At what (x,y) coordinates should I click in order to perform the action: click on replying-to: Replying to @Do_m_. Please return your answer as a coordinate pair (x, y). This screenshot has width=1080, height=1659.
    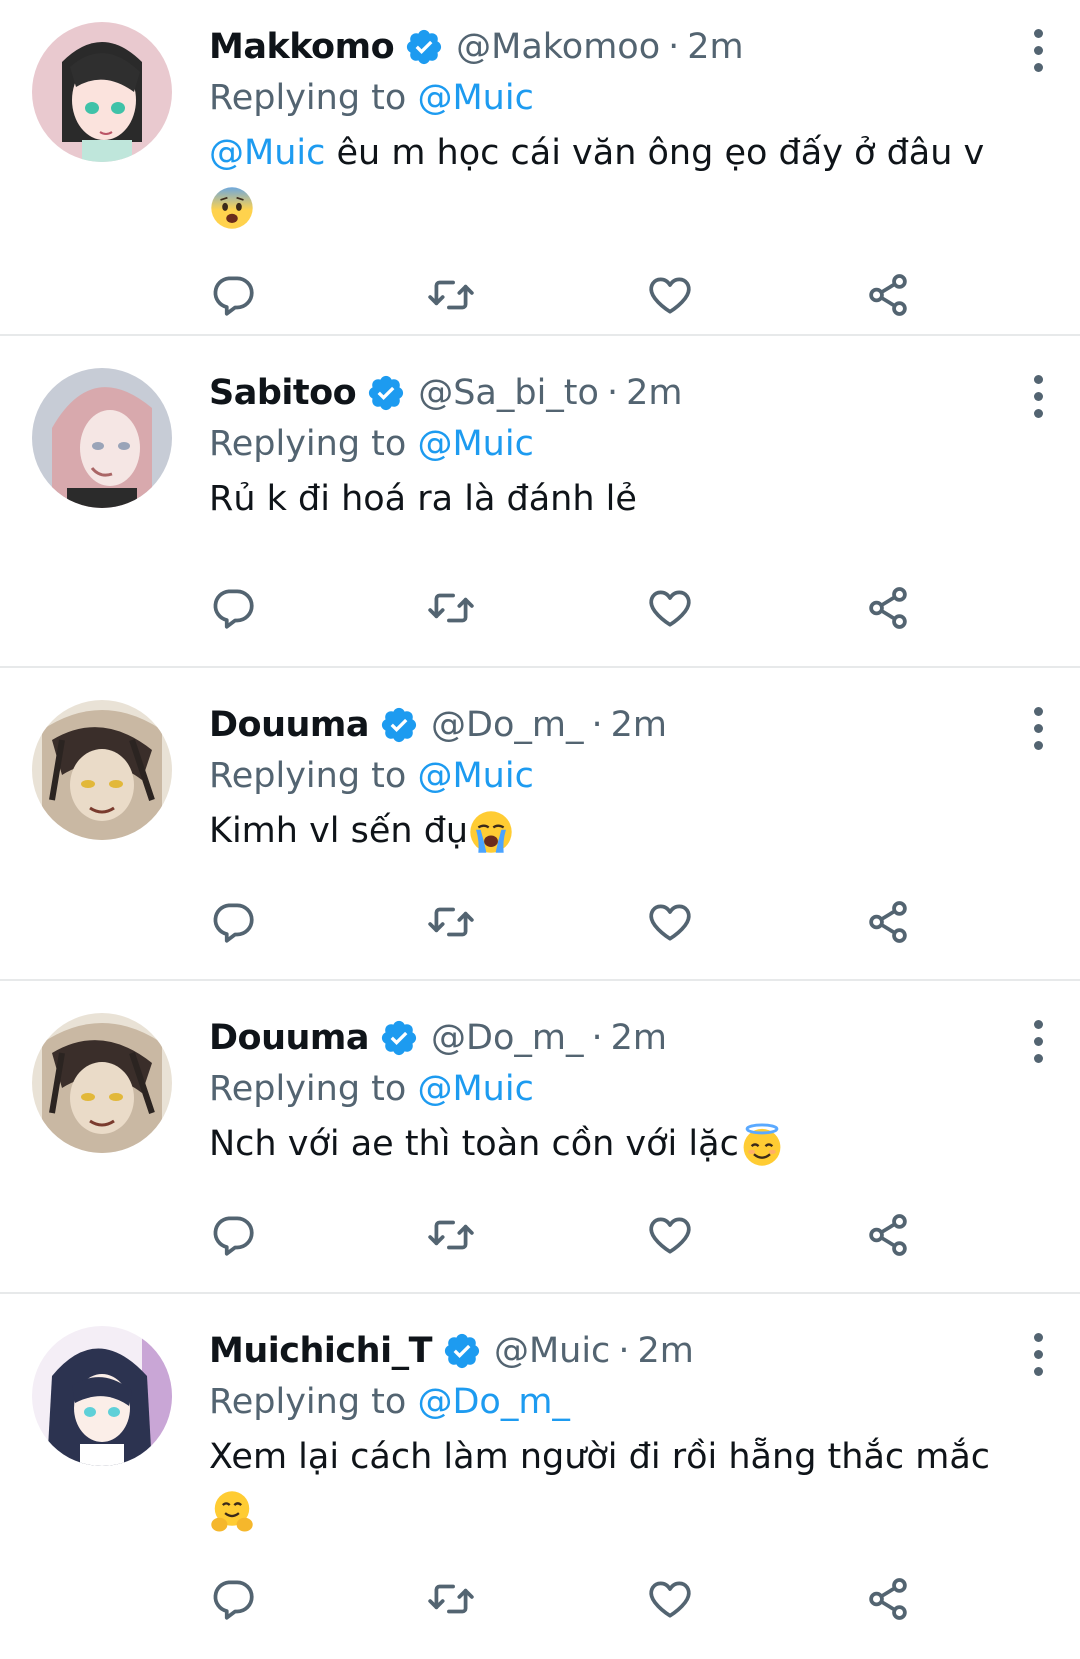
    Looking at the image, I should click on (389, 1402).